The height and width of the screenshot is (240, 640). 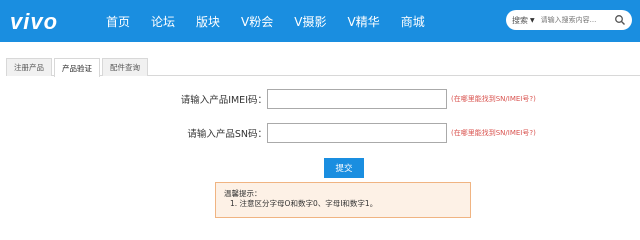 I want to click on search-category-label: 搜索, so click(x=520, y=20).